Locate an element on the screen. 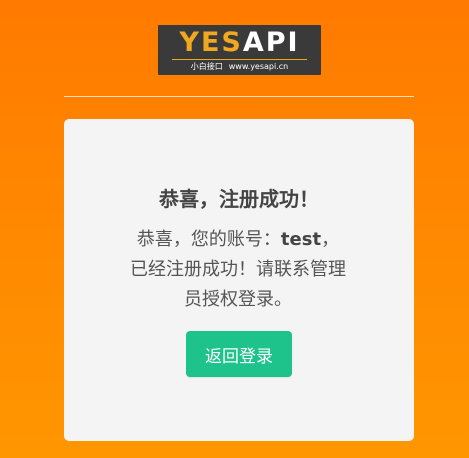 The height and width of the screenshot is (458, 469). logo-tagline-cn: 小白接口 is located at coordinates (206, 66).